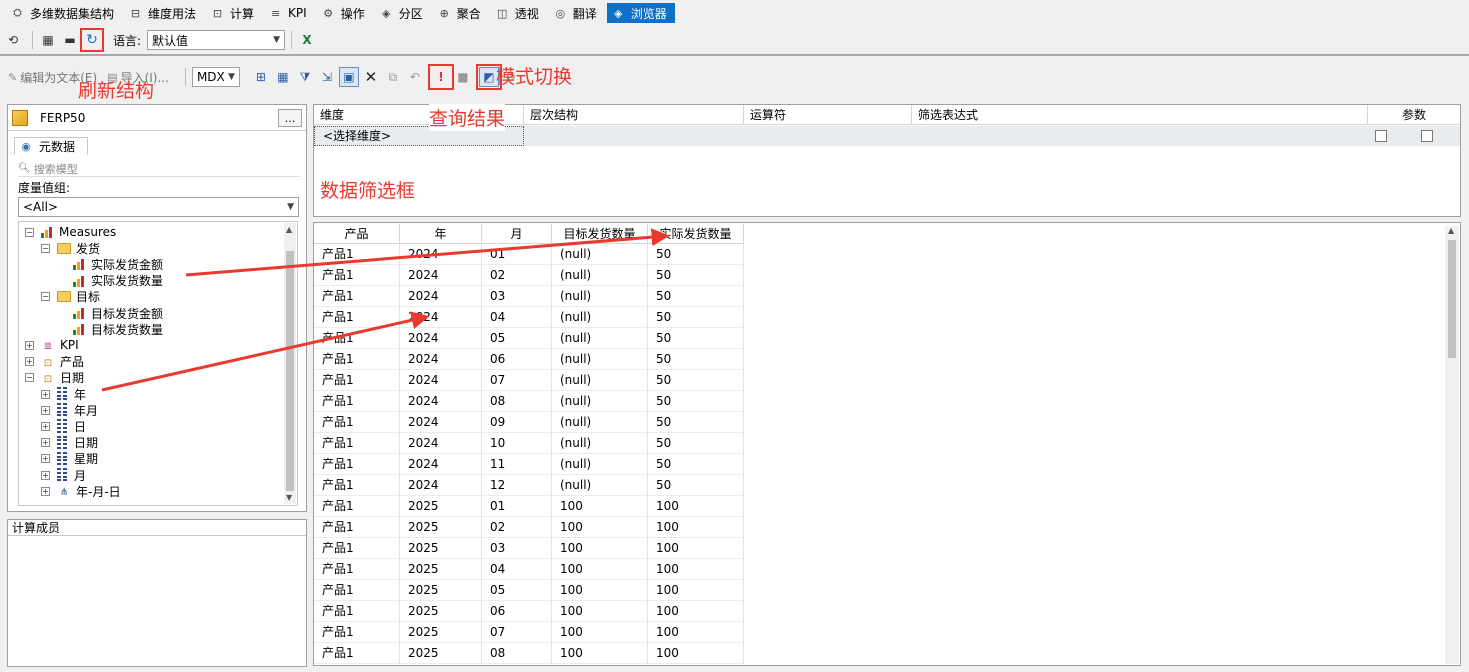 This screenshot has height=672, width=1469. What do you see at coordinates (517, 506) in the screenshot?
I see `result-cell: 01` at bounding box center [517, 506].